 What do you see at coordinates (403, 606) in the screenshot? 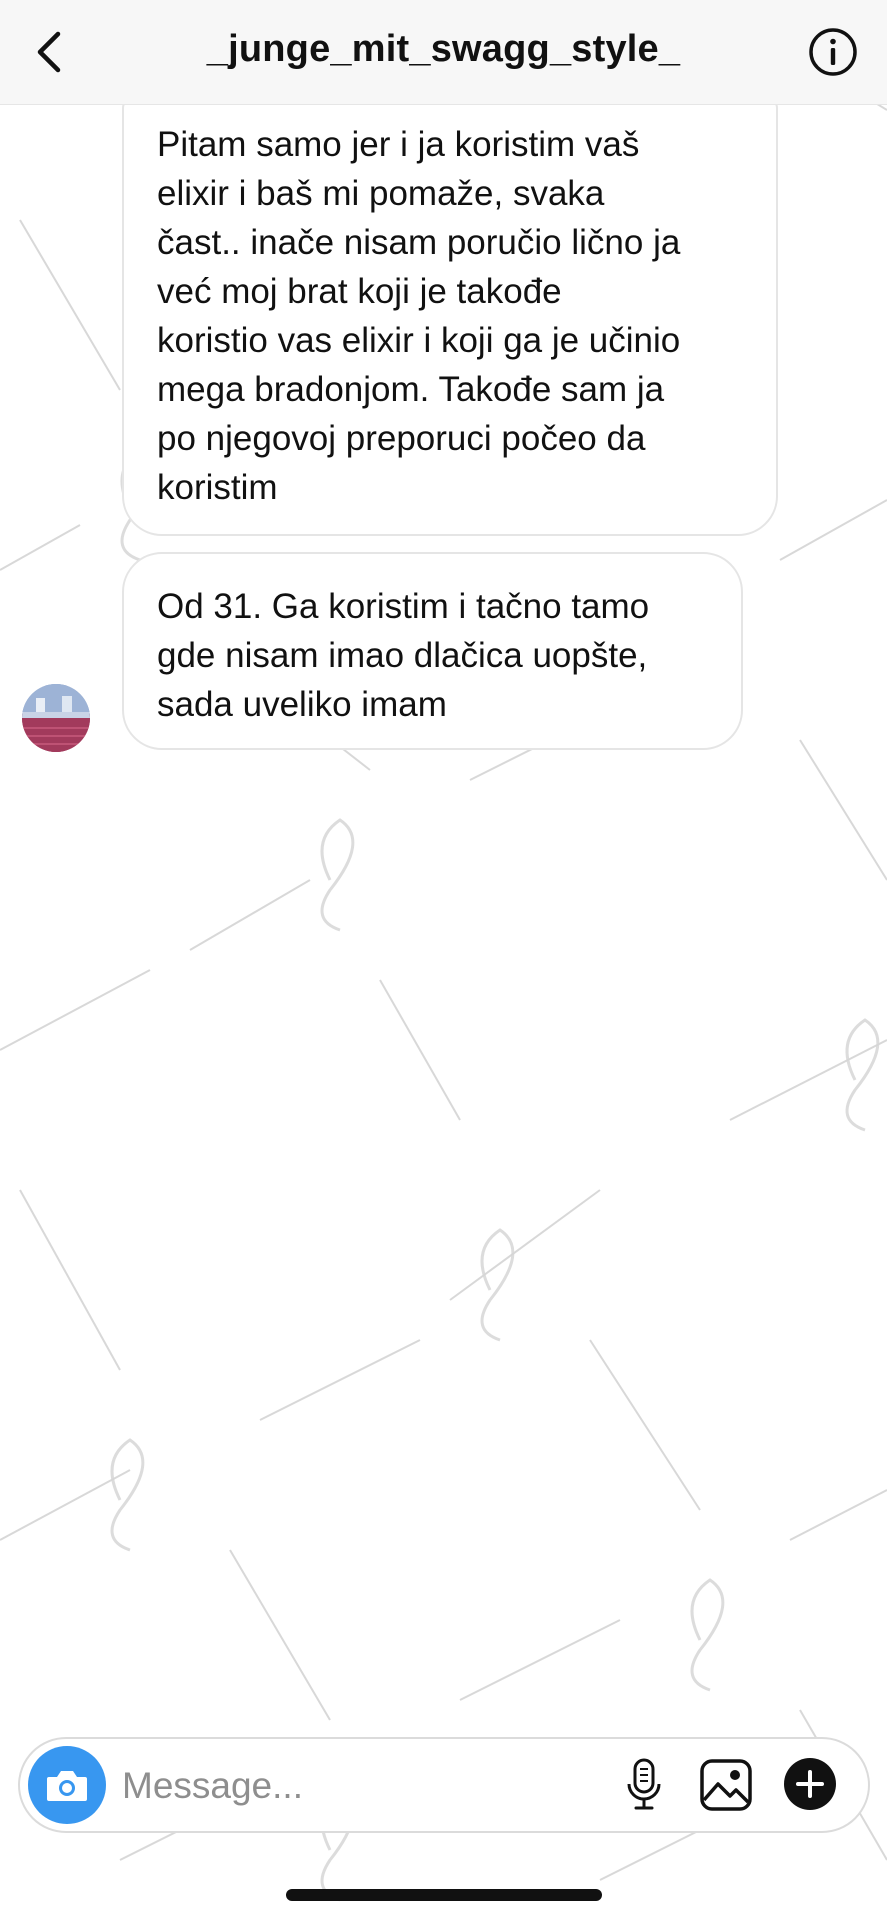
I see `message-line: Od 31. Ga koristim i tačno tamo` at bounding box center [403, 606].